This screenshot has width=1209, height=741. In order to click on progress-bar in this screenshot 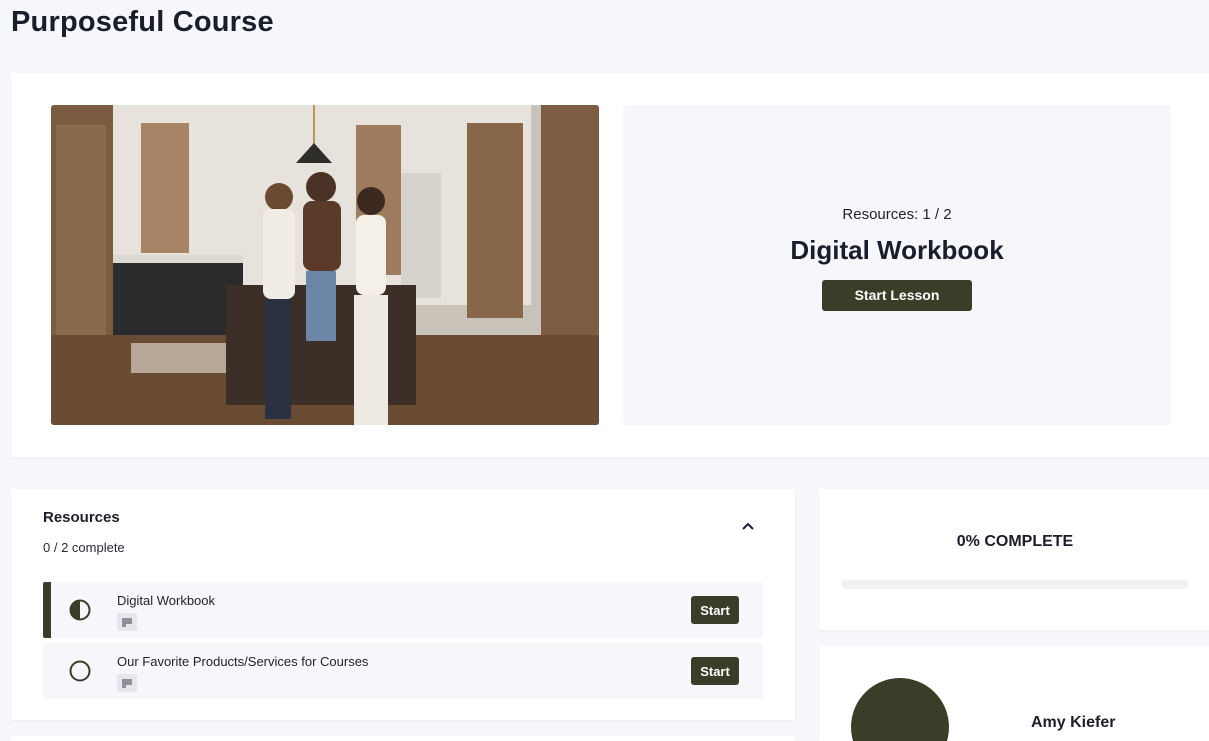, I will do `click(1015, 584)`.